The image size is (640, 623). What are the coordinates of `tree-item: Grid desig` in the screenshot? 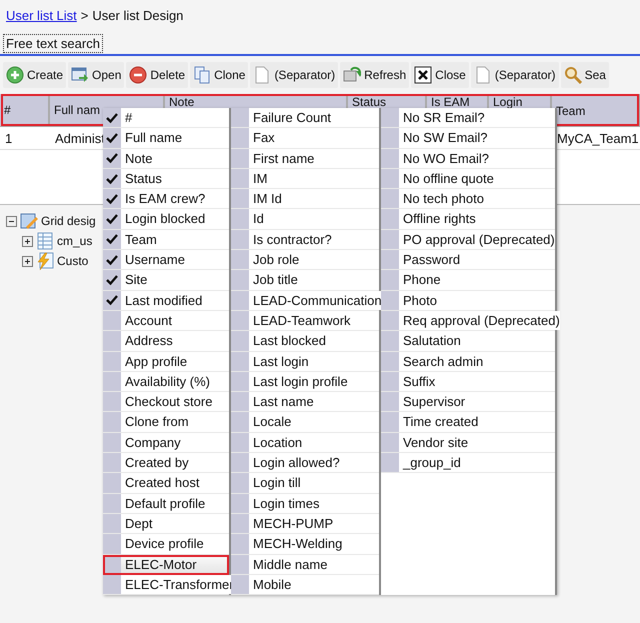 It's located at (68, 221).